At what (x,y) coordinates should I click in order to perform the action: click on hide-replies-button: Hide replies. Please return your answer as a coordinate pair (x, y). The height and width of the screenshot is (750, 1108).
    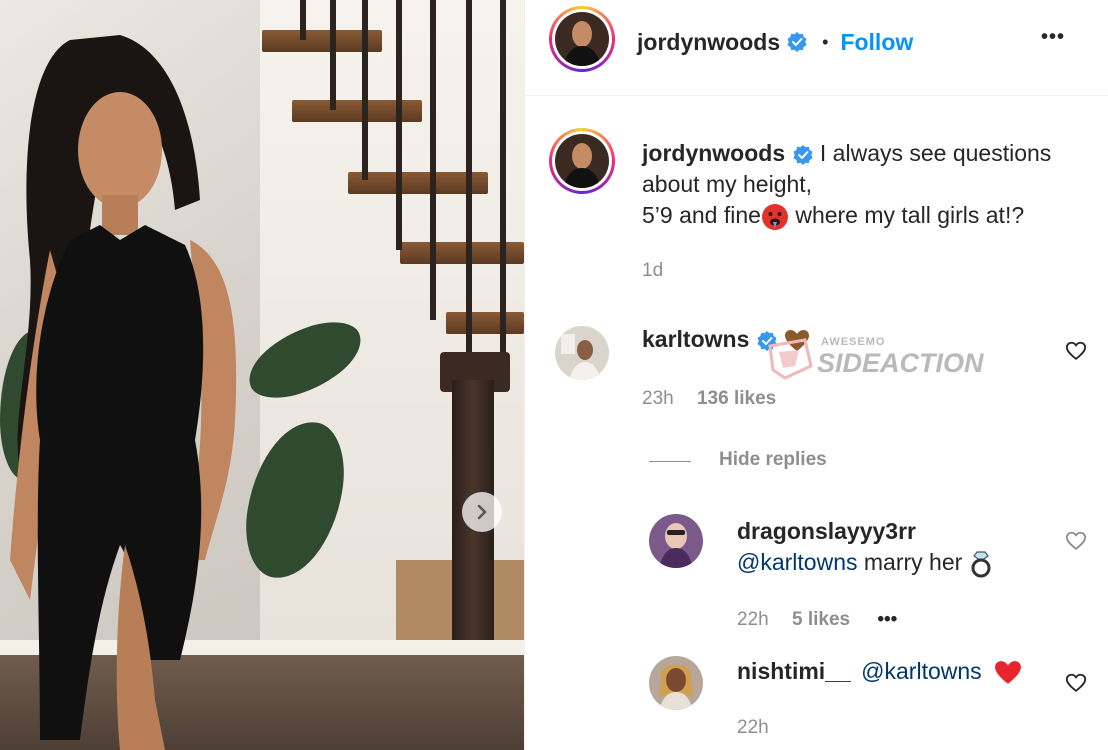
    Looking at the image, I should click on (773, 460).